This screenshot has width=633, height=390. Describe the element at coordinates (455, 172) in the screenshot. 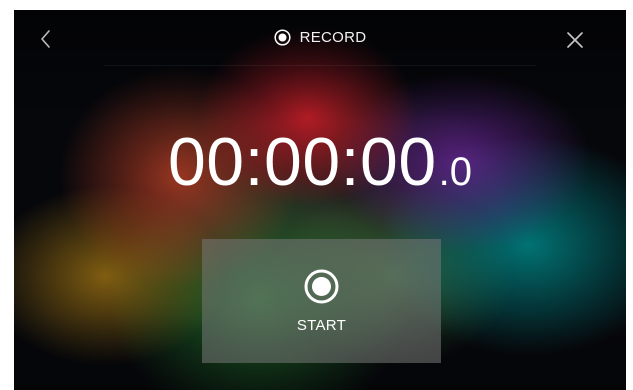

I see `timer-tenths-digit: .0` at that location.